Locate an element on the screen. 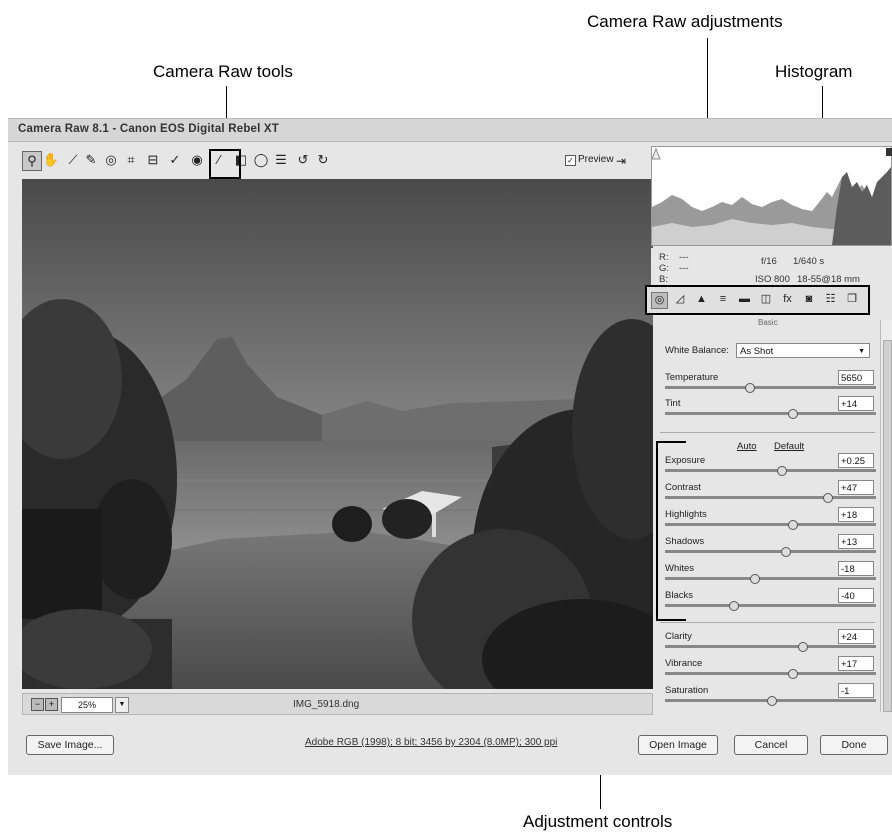 Image resolution: width=892 pixels, height=835 pixels. fullscreen-icon: ⇥ is located at coordinates (621, 161).